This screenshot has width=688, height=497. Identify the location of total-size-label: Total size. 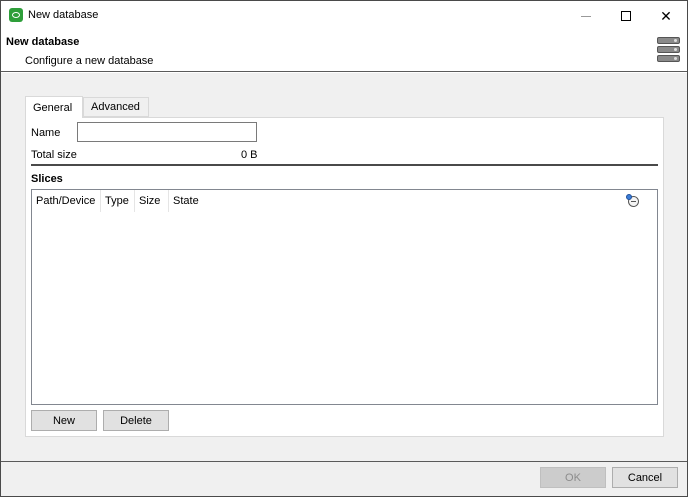
(54, 155).